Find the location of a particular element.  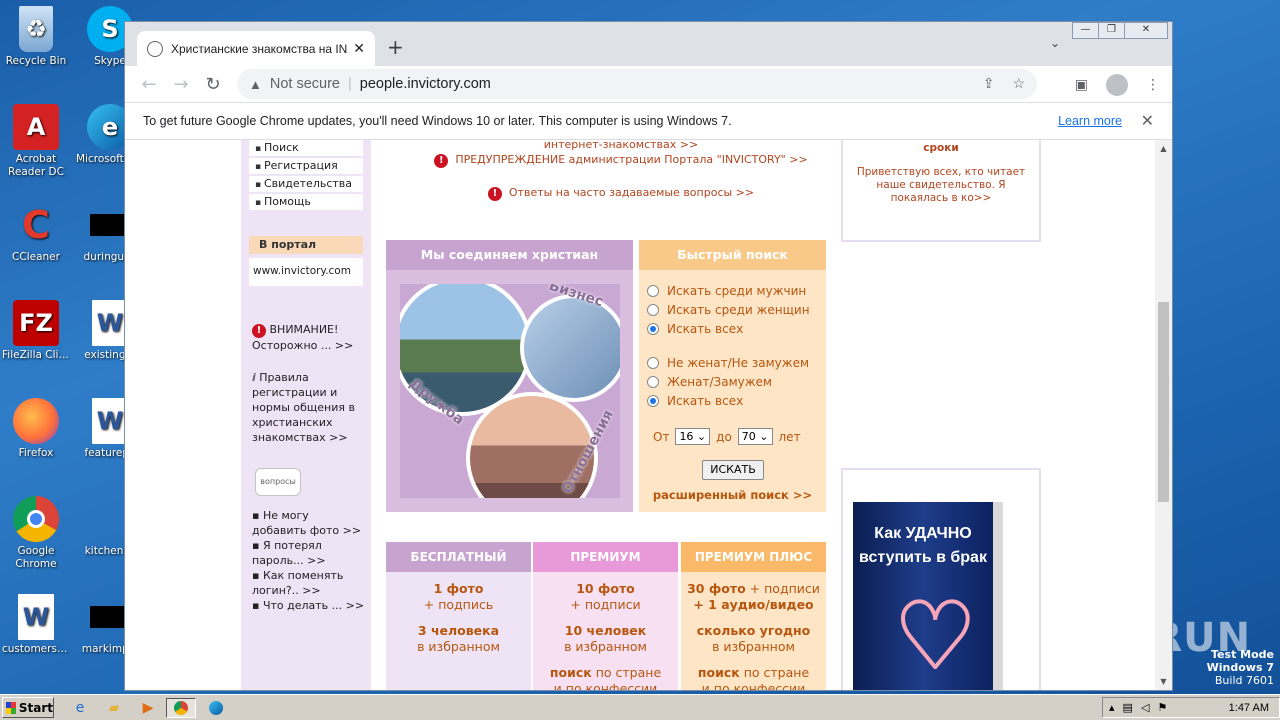

back-arrow-icon: ← is located at coordinates (149, 84).